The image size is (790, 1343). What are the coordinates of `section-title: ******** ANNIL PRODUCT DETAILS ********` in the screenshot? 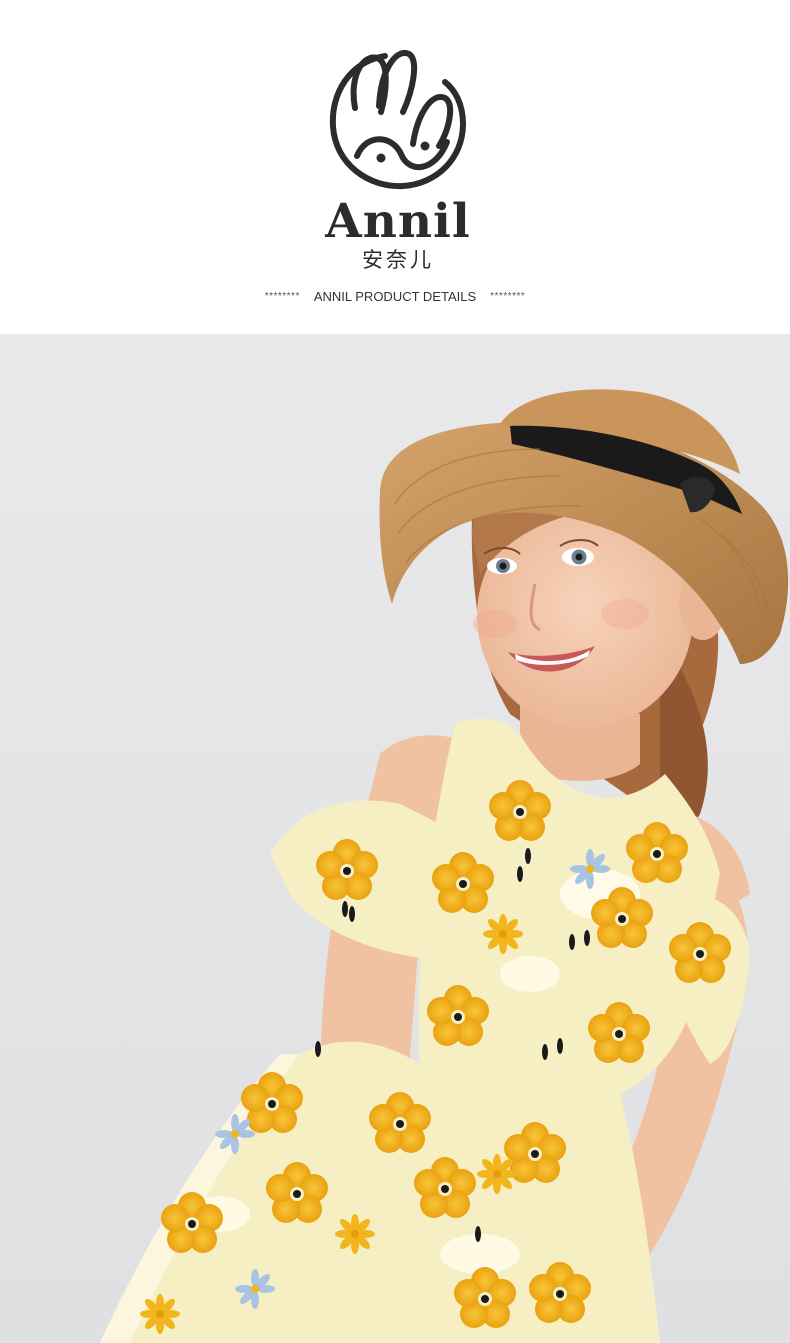 It's located at (395, 296).